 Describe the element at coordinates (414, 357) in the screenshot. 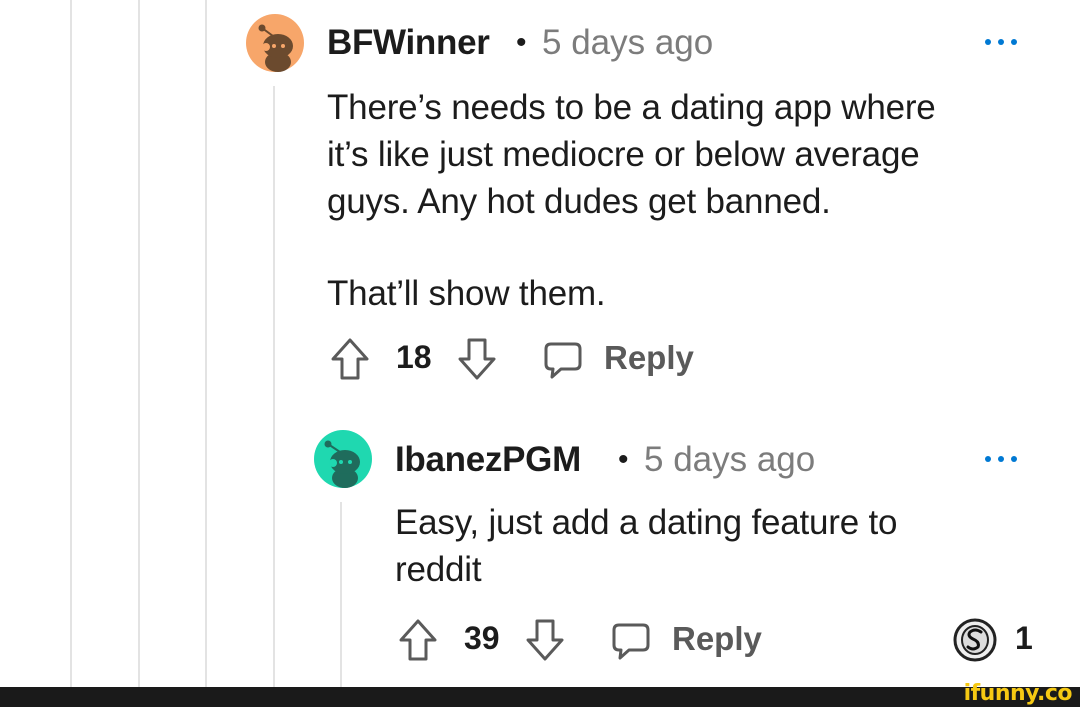

I see `vote-count: 18` at that location.